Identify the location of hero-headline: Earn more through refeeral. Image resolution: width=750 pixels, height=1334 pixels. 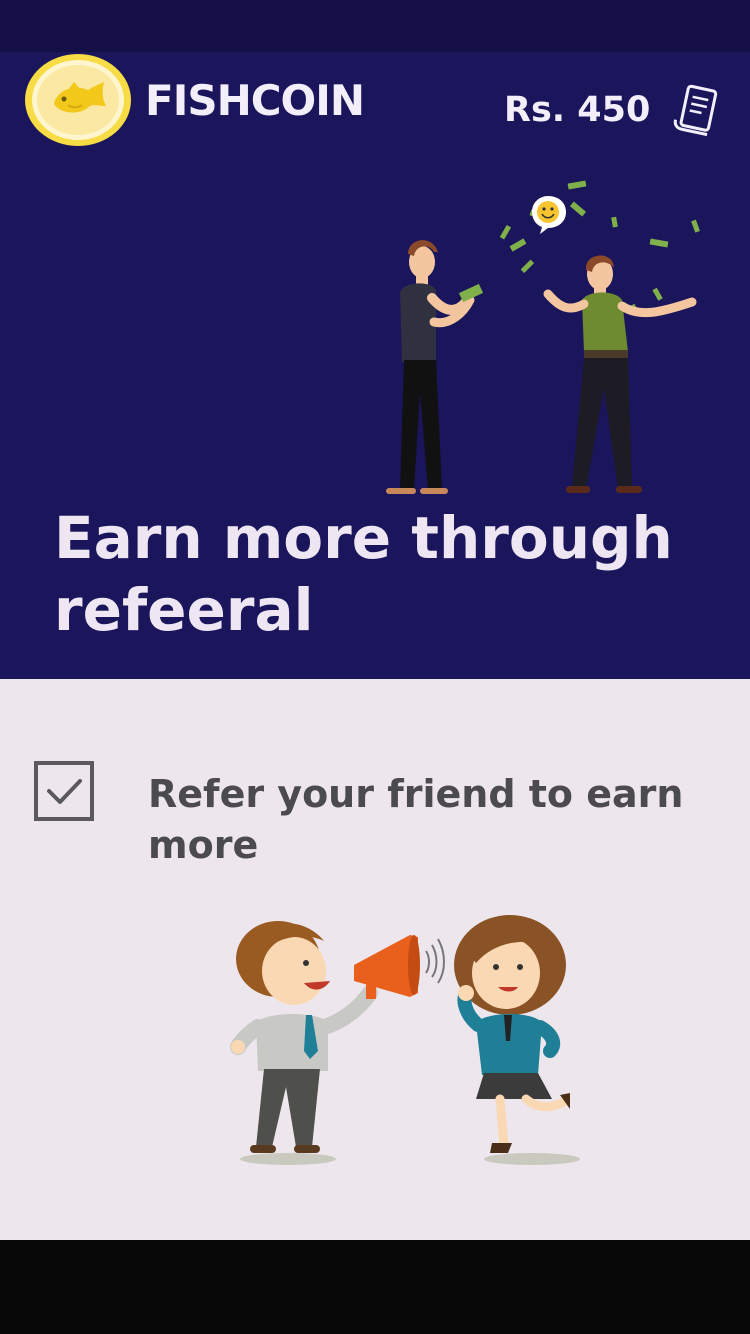
(363, 574).